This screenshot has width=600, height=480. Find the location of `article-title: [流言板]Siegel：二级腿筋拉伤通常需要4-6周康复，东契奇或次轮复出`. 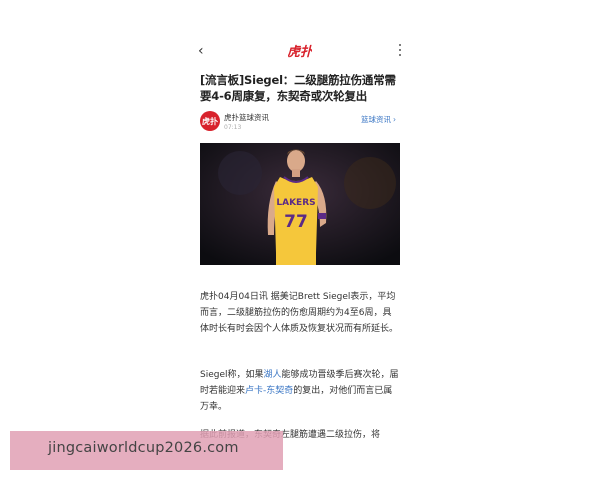

article-title: [流言板]Siegel：二级腿筋拉伤通常需要4-6周康复，东契奇或次轮复出 is located at coordinates (298, 88).